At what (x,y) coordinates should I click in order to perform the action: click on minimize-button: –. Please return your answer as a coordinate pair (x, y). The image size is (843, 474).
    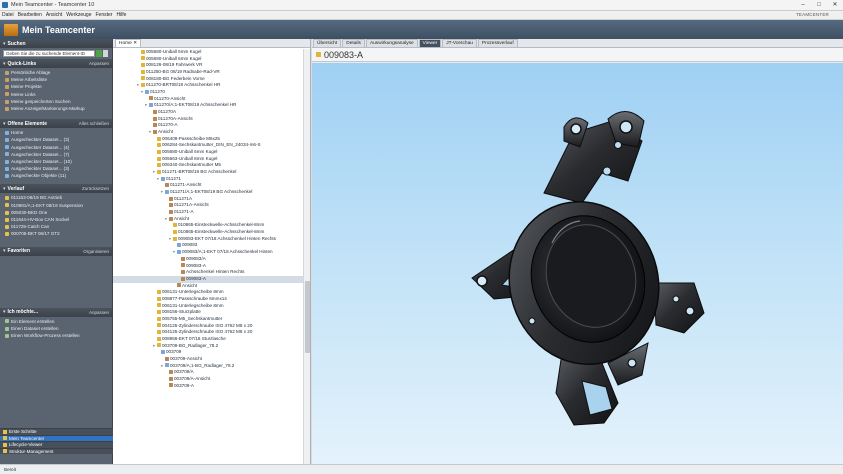
    Looking at the image, I should click on (803, 5).